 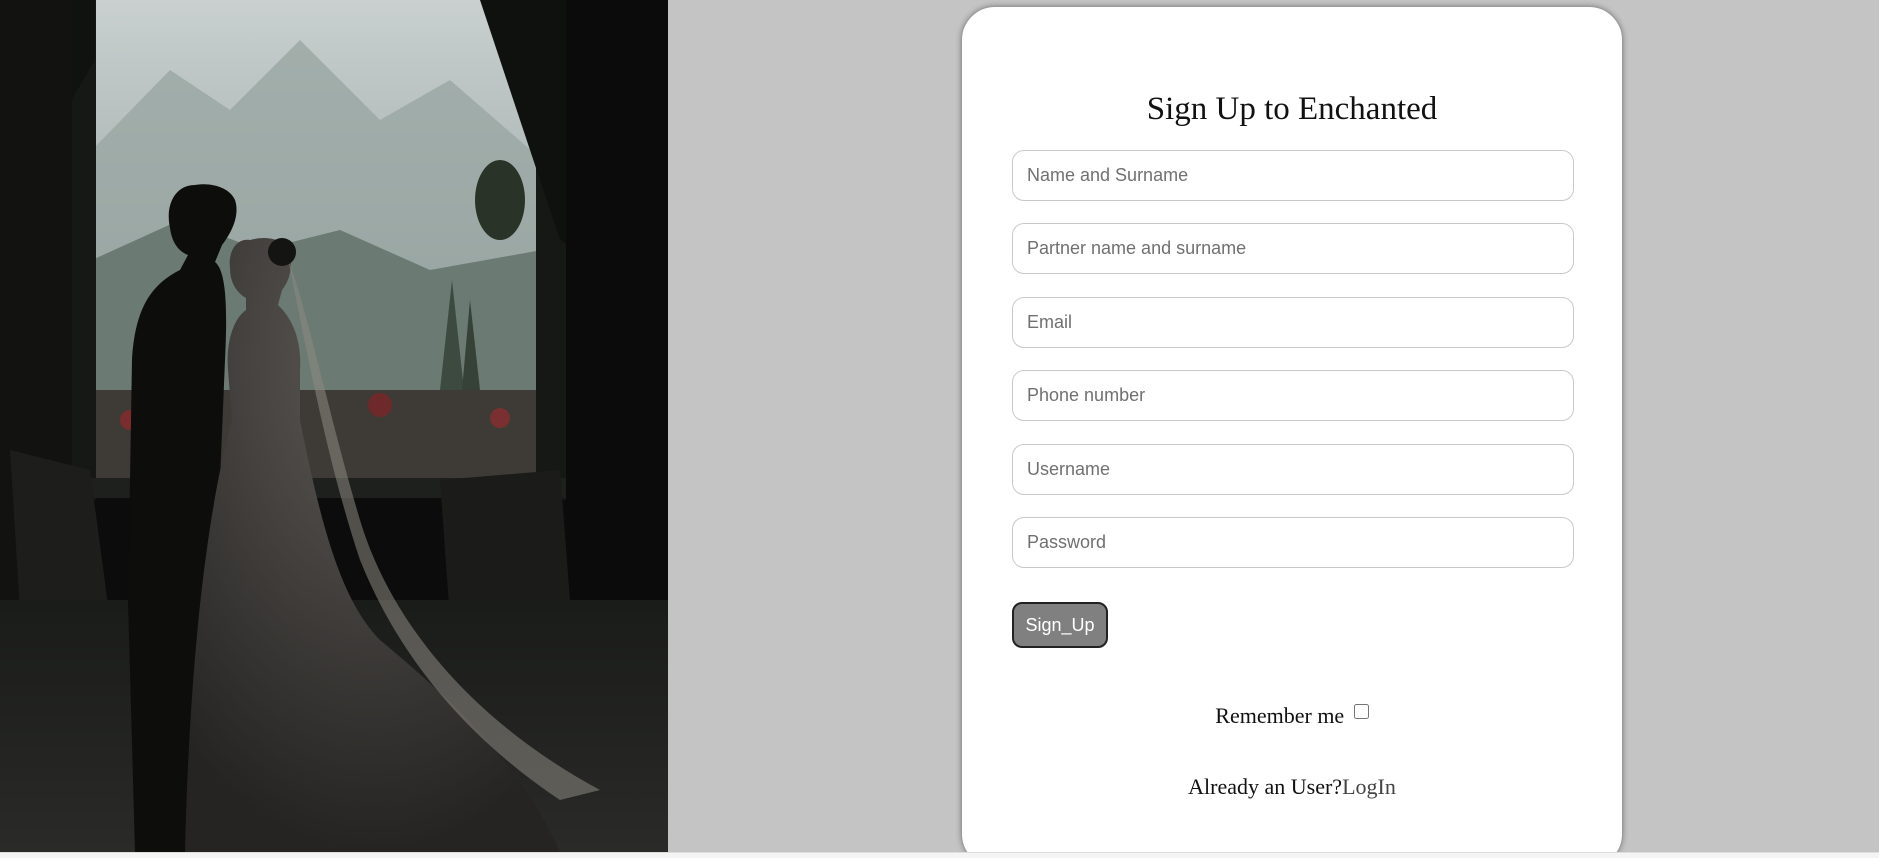 I want to click on email-input, so click(x=1293, y=322).